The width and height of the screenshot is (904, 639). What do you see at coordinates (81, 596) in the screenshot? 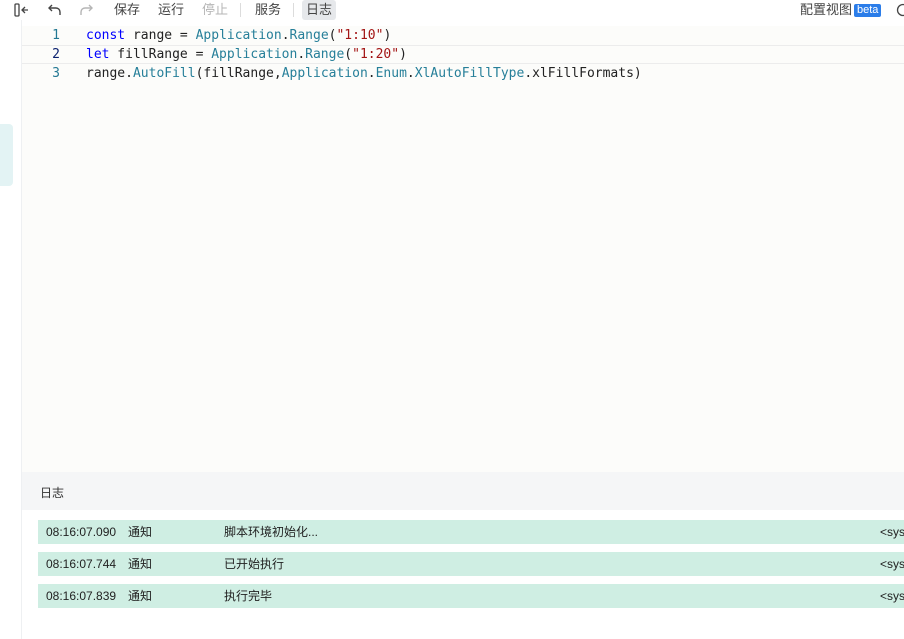
I see `log-time: 08:16:07.839` at bounding box center [81, 596].